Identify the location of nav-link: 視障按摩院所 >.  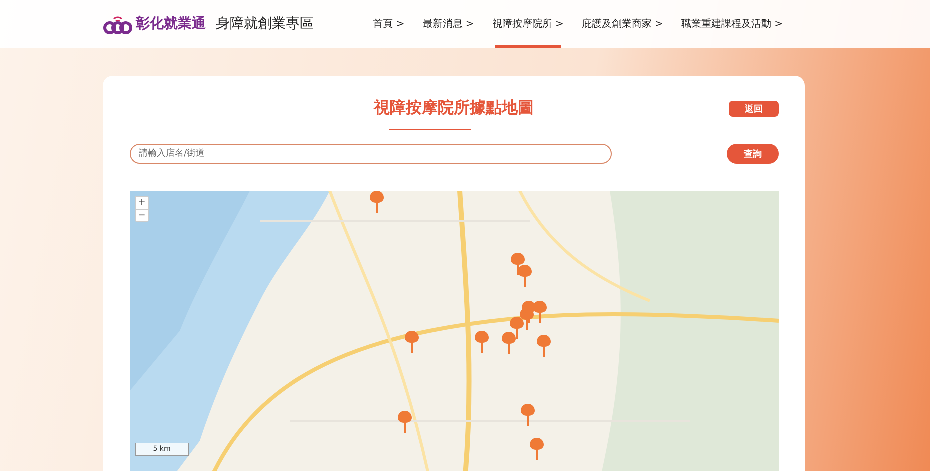
(528, 24).